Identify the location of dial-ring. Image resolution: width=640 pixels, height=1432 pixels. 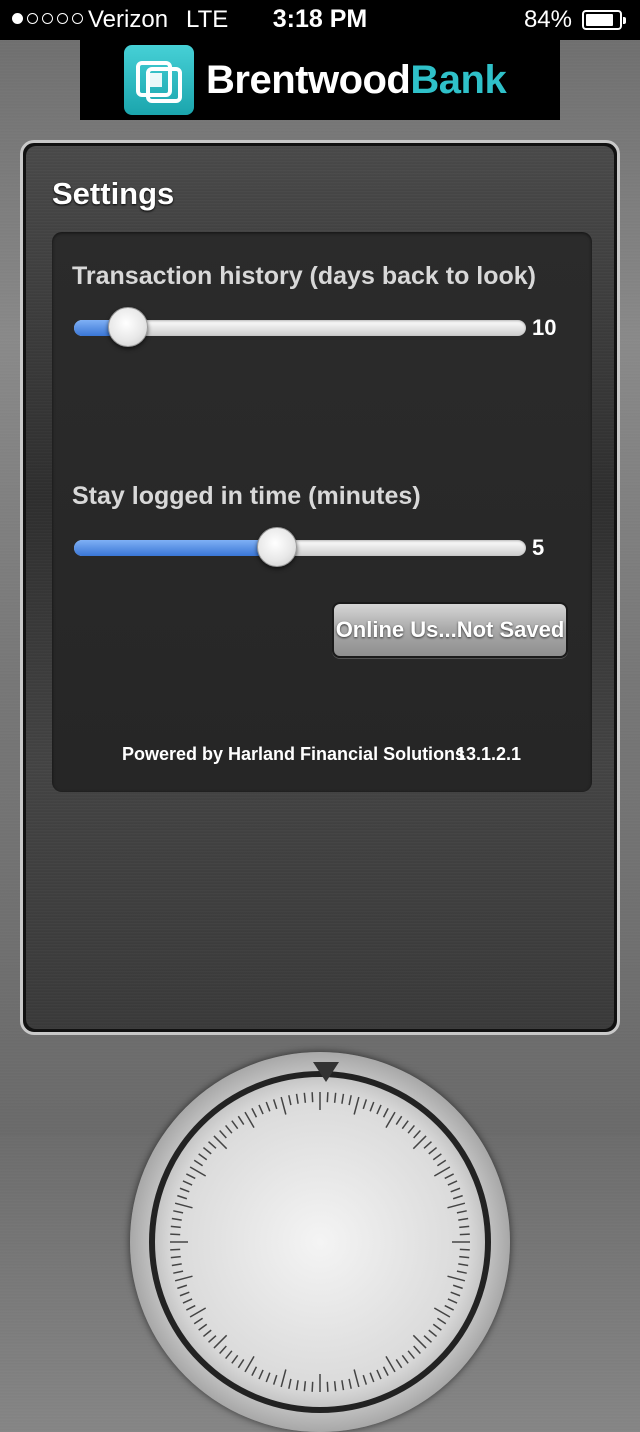
(320, 1242).